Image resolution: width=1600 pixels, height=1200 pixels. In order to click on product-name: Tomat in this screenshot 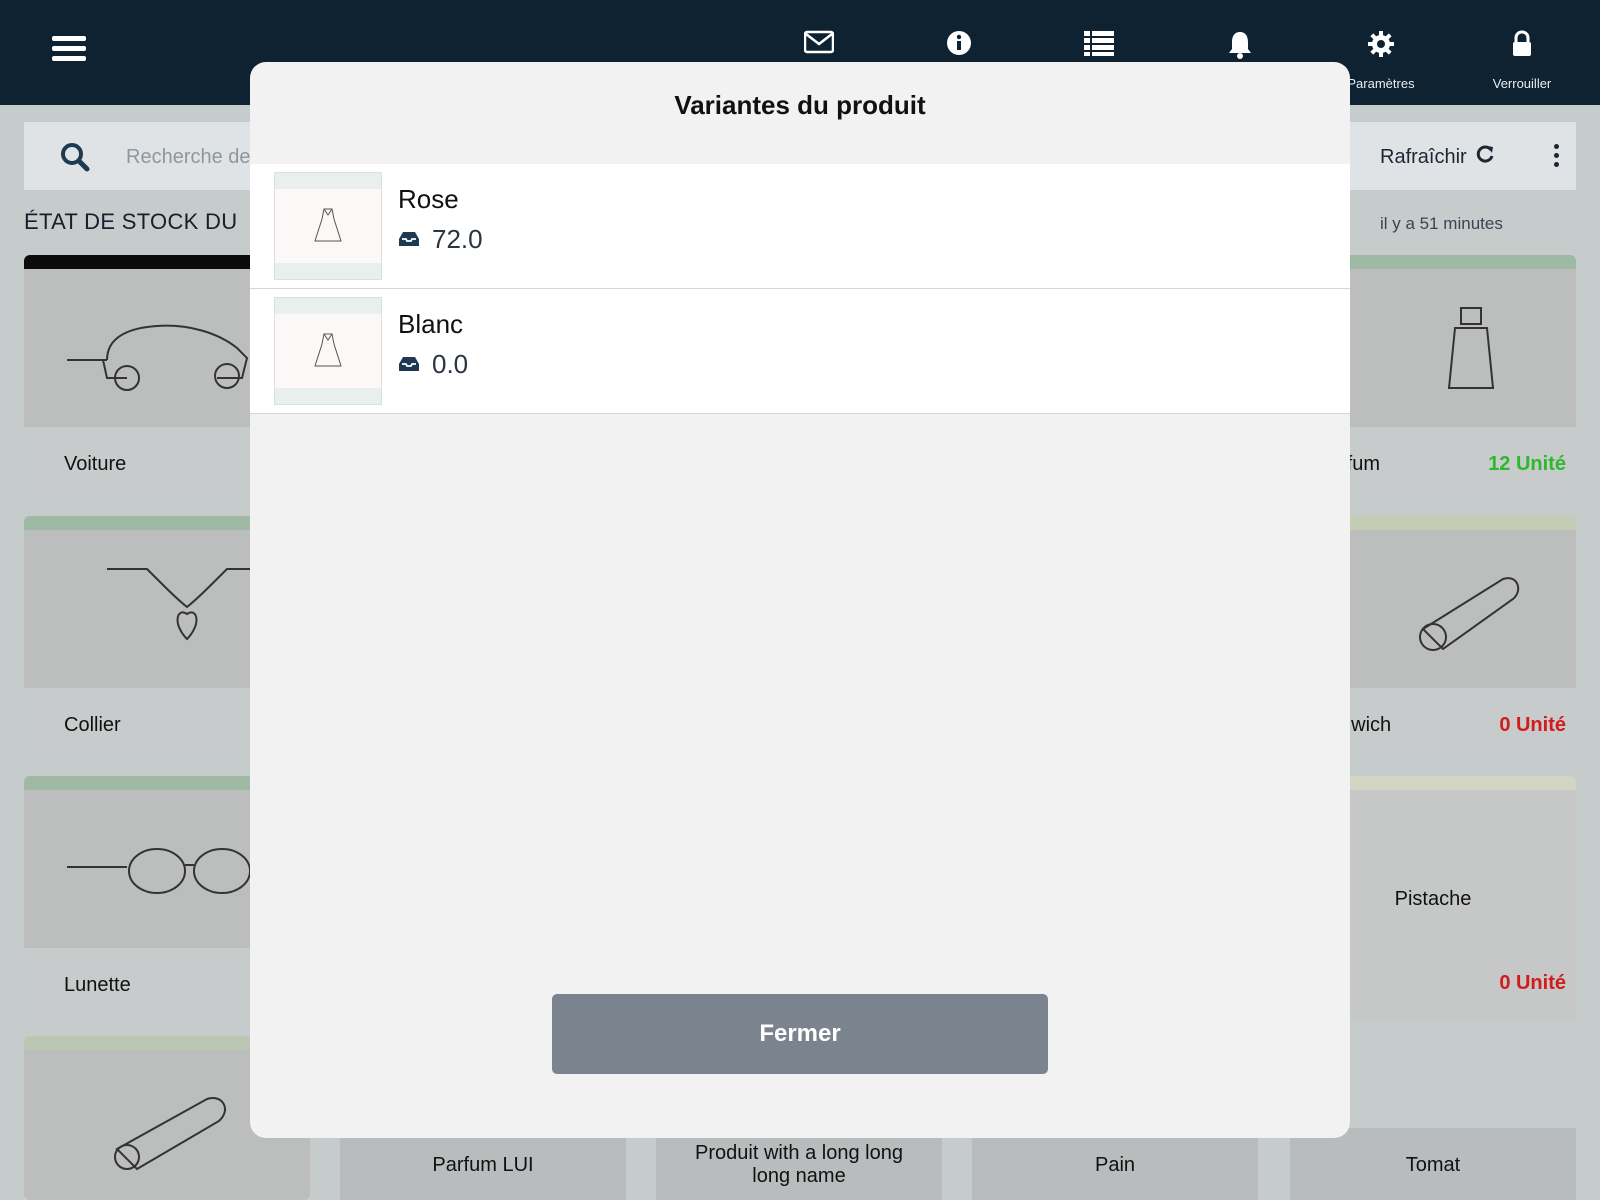, I will do `click(1433, 1165)`.